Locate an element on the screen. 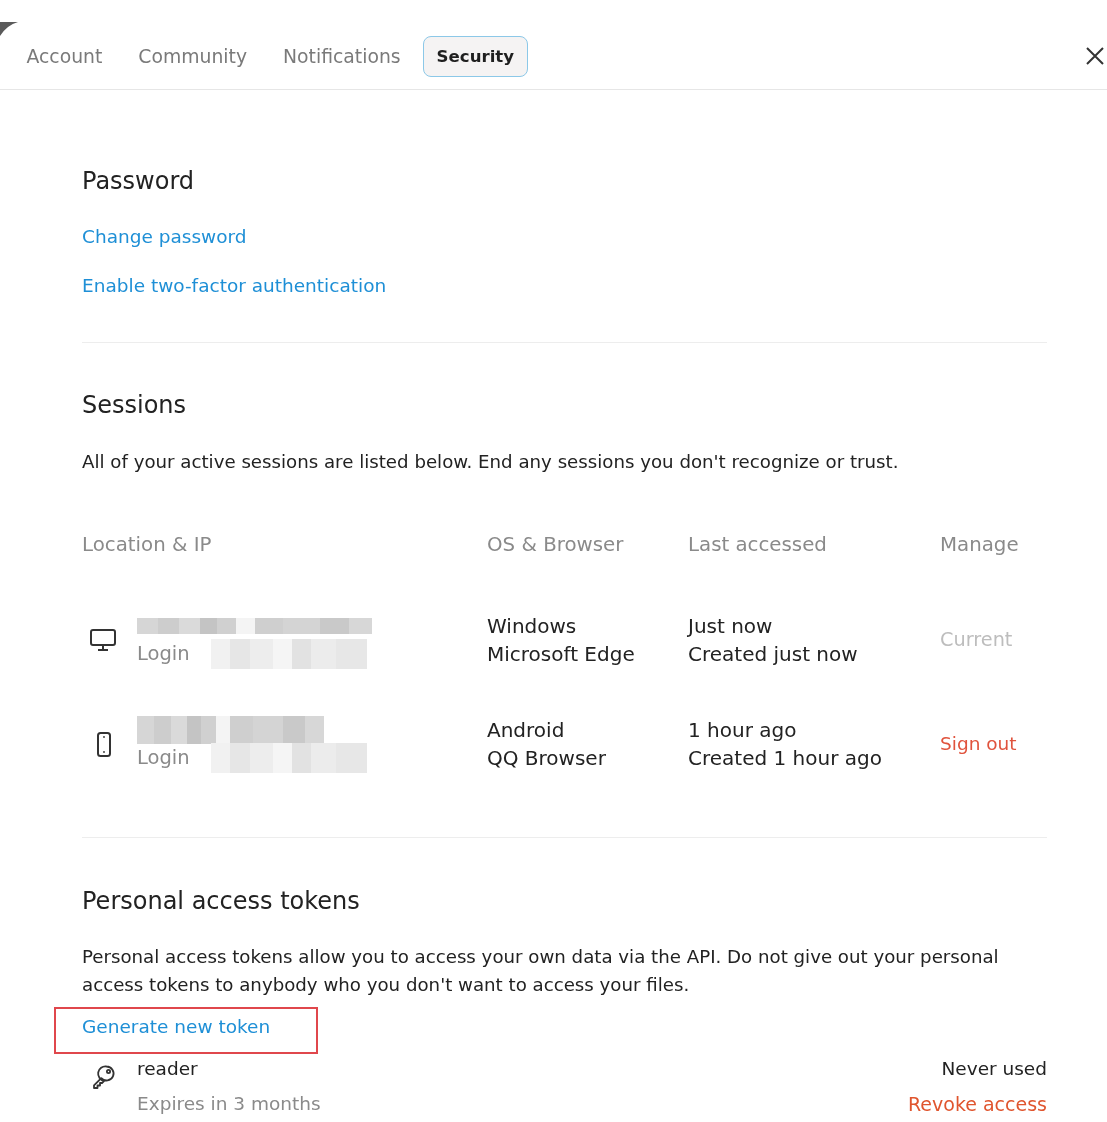 The width and height of the screenshot is (1107, 1122). monitor-icon is located at coordinates (102, 640).